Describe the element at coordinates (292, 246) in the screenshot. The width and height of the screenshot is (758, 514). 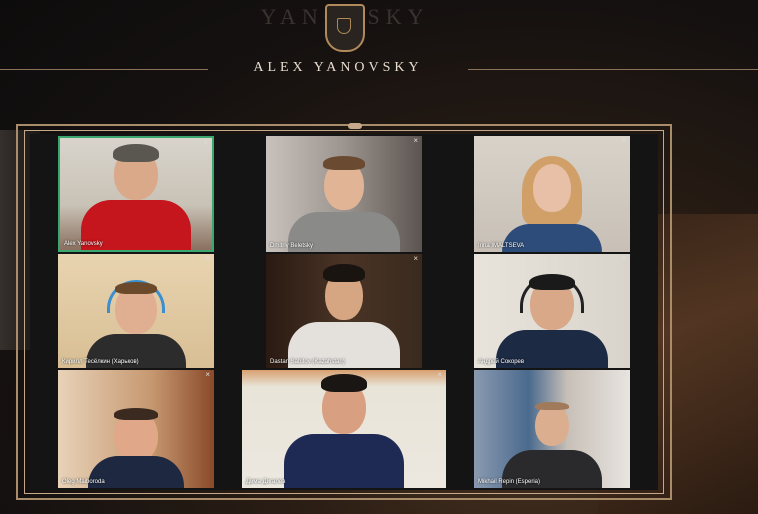
I see `participant-name: Dmitriy Beletsky` at that location.